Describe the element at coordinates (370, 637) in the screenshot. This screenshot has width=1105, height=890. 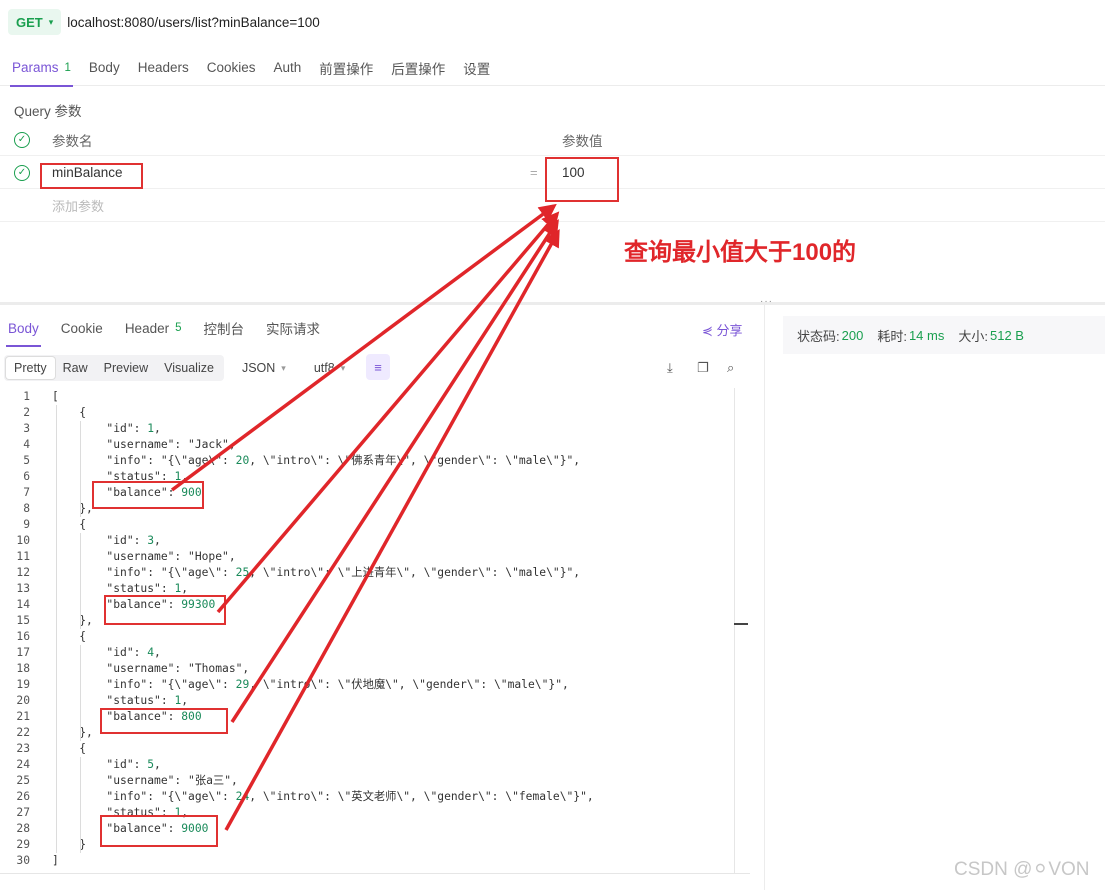
I see `code-line: 16 {` at that location.